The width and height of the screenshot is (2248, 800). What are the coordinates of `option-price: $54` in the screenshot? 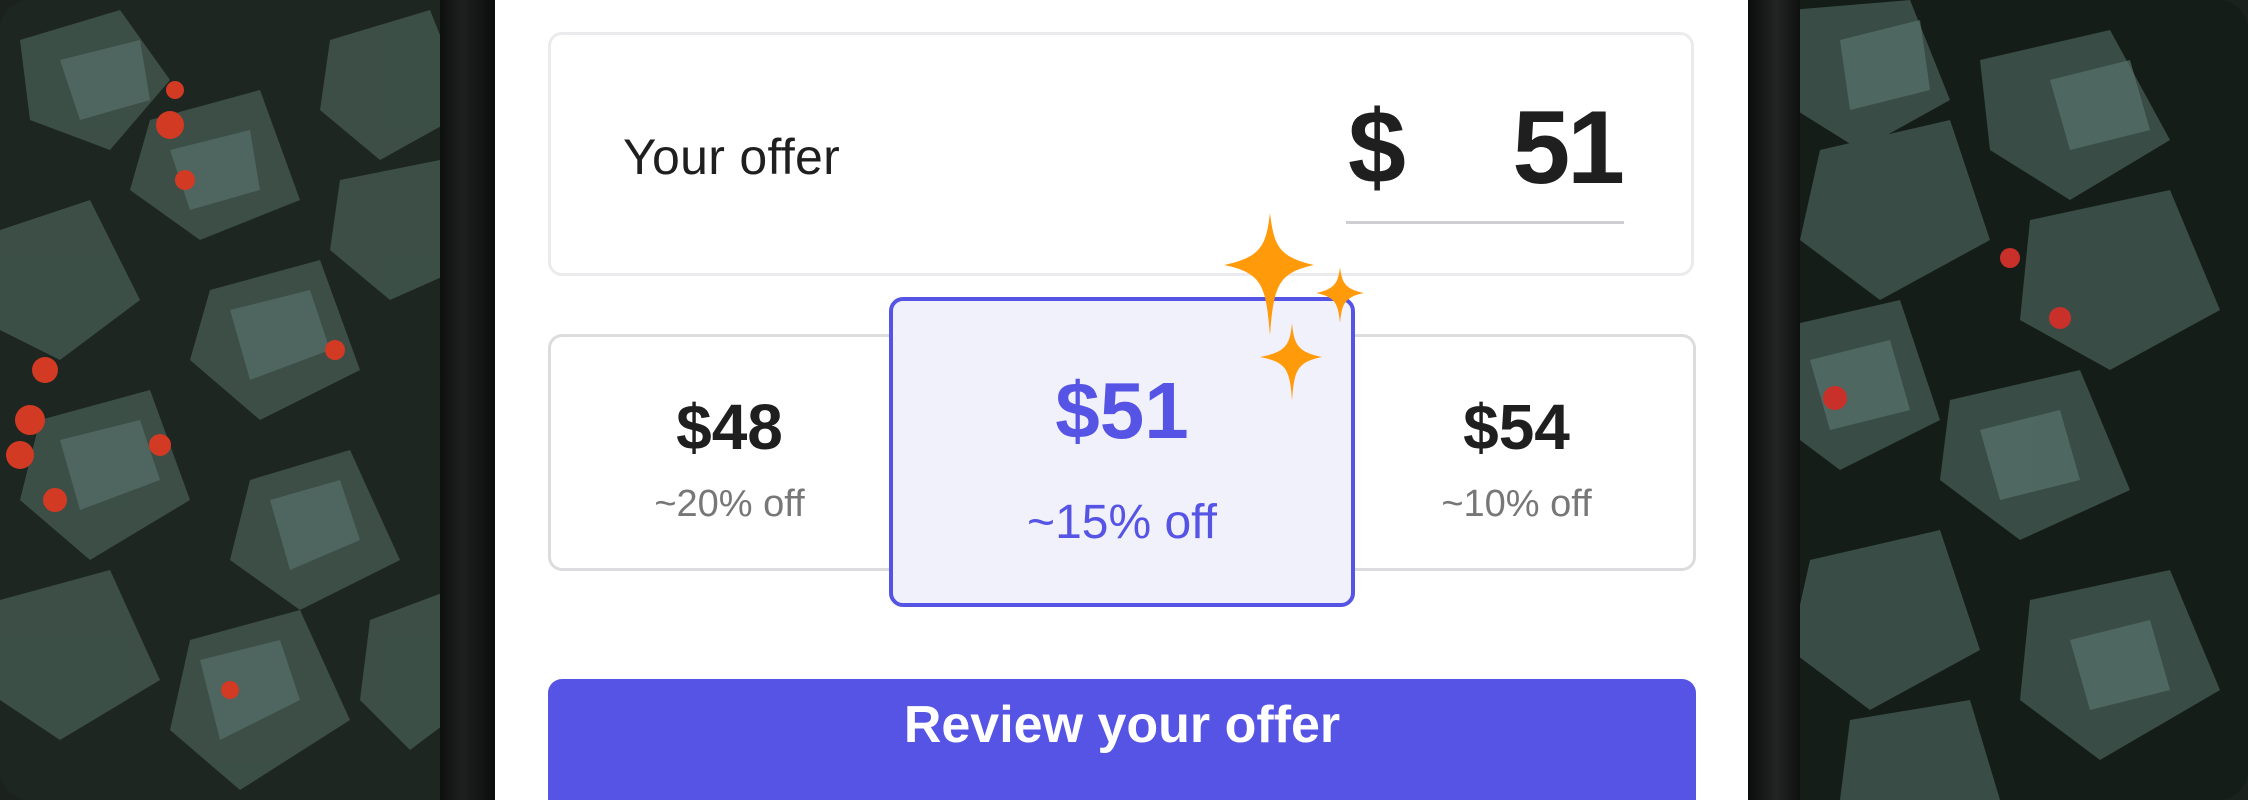 It's located at (1516, 427).